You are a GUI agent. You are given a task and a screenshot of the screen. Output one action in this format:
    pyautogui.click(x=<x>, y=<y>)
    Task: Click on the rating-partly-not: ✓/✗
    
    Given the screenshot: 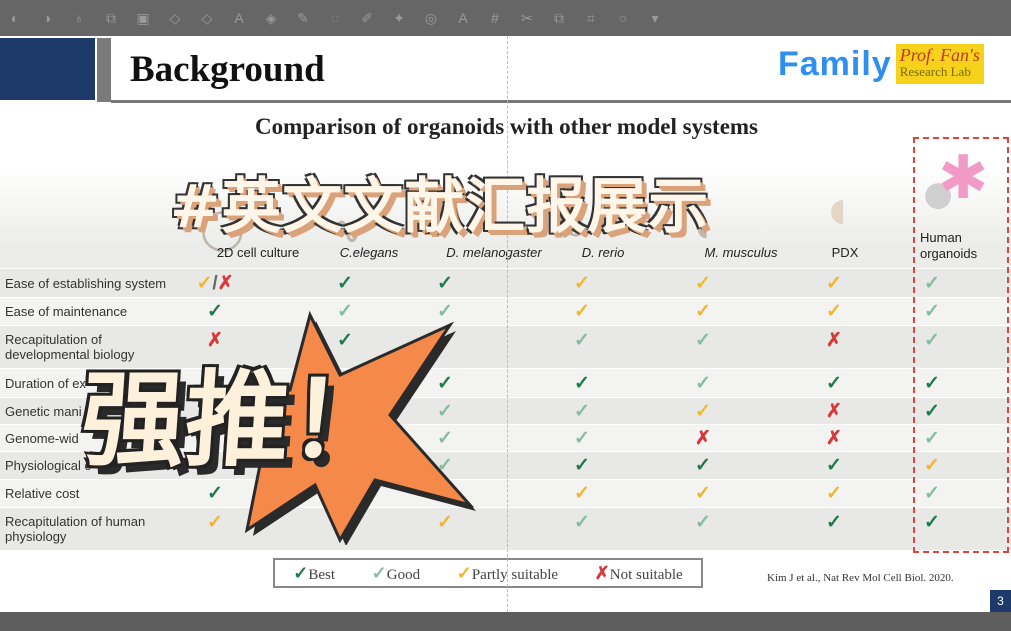 What is the action you would take?
    pyautogui.click(x=215, y=283)
    